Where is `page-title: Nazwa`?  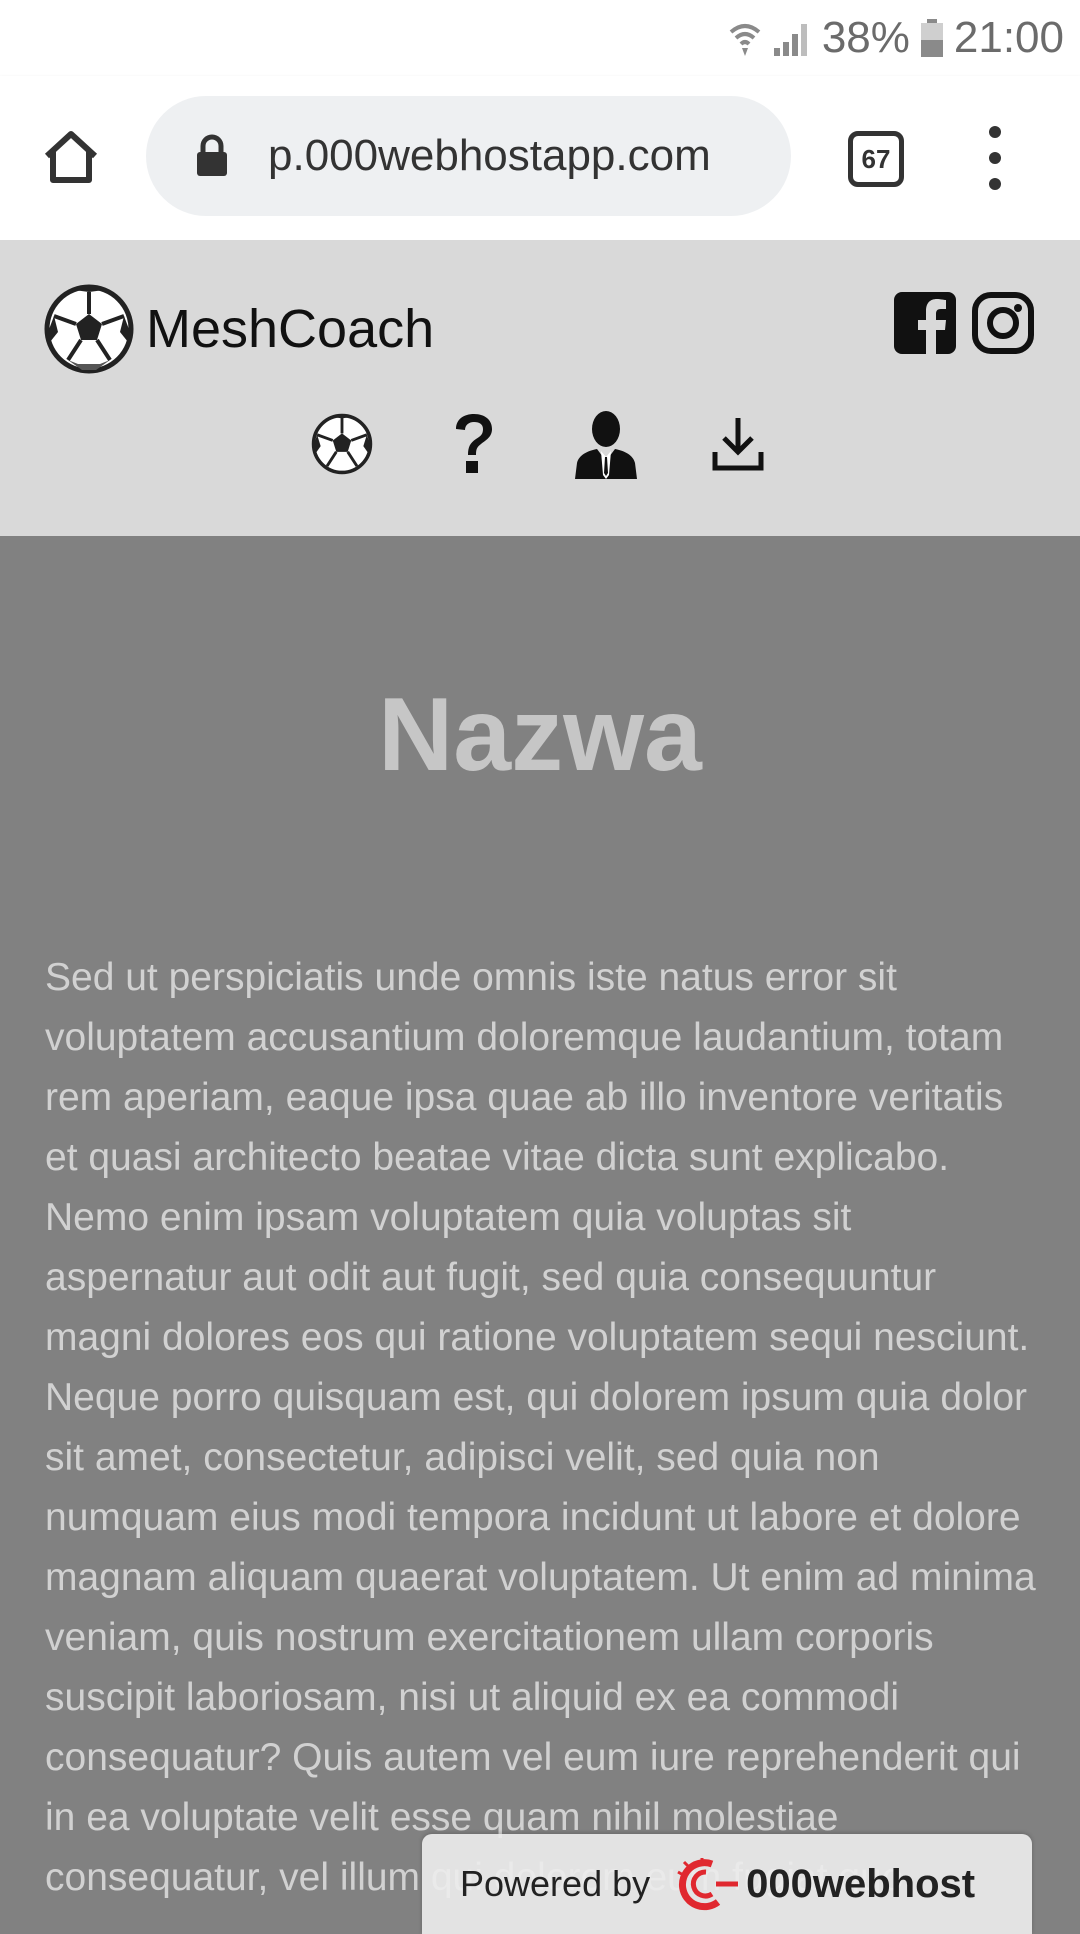 page-title: Nazwa is located at coordinates (540, 735).